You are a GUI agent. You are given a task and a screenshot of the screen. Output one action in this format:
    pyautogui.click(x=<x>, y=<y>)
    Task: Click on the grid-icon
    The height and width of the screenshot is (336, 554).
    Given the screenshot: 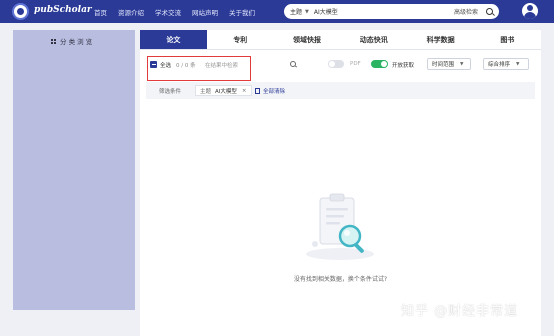 What is the action you would take?
    pyautogui.click(x=53, y=41)
    